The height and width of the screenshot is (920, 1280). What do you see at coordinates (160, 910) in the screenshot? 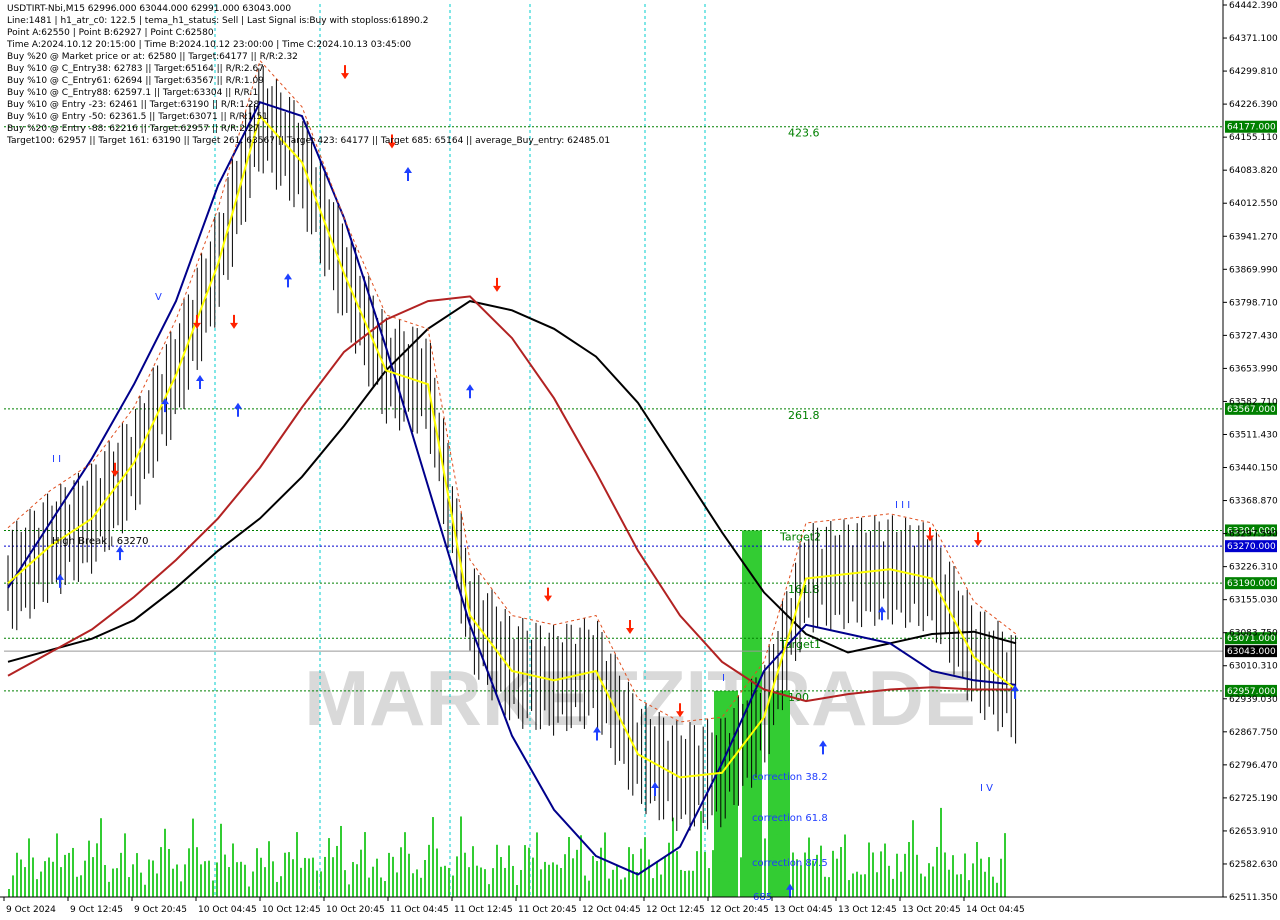
I see `x-tick-label: 9 Oct 20:45` at bounding box center [160, 910].